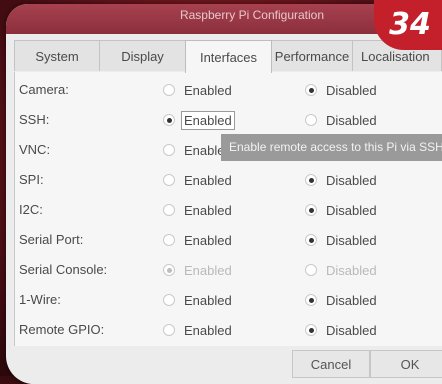  Describe the element at coordinates (331, 364) in the screenshot. I see `cancel-button: Cancel` at that location.